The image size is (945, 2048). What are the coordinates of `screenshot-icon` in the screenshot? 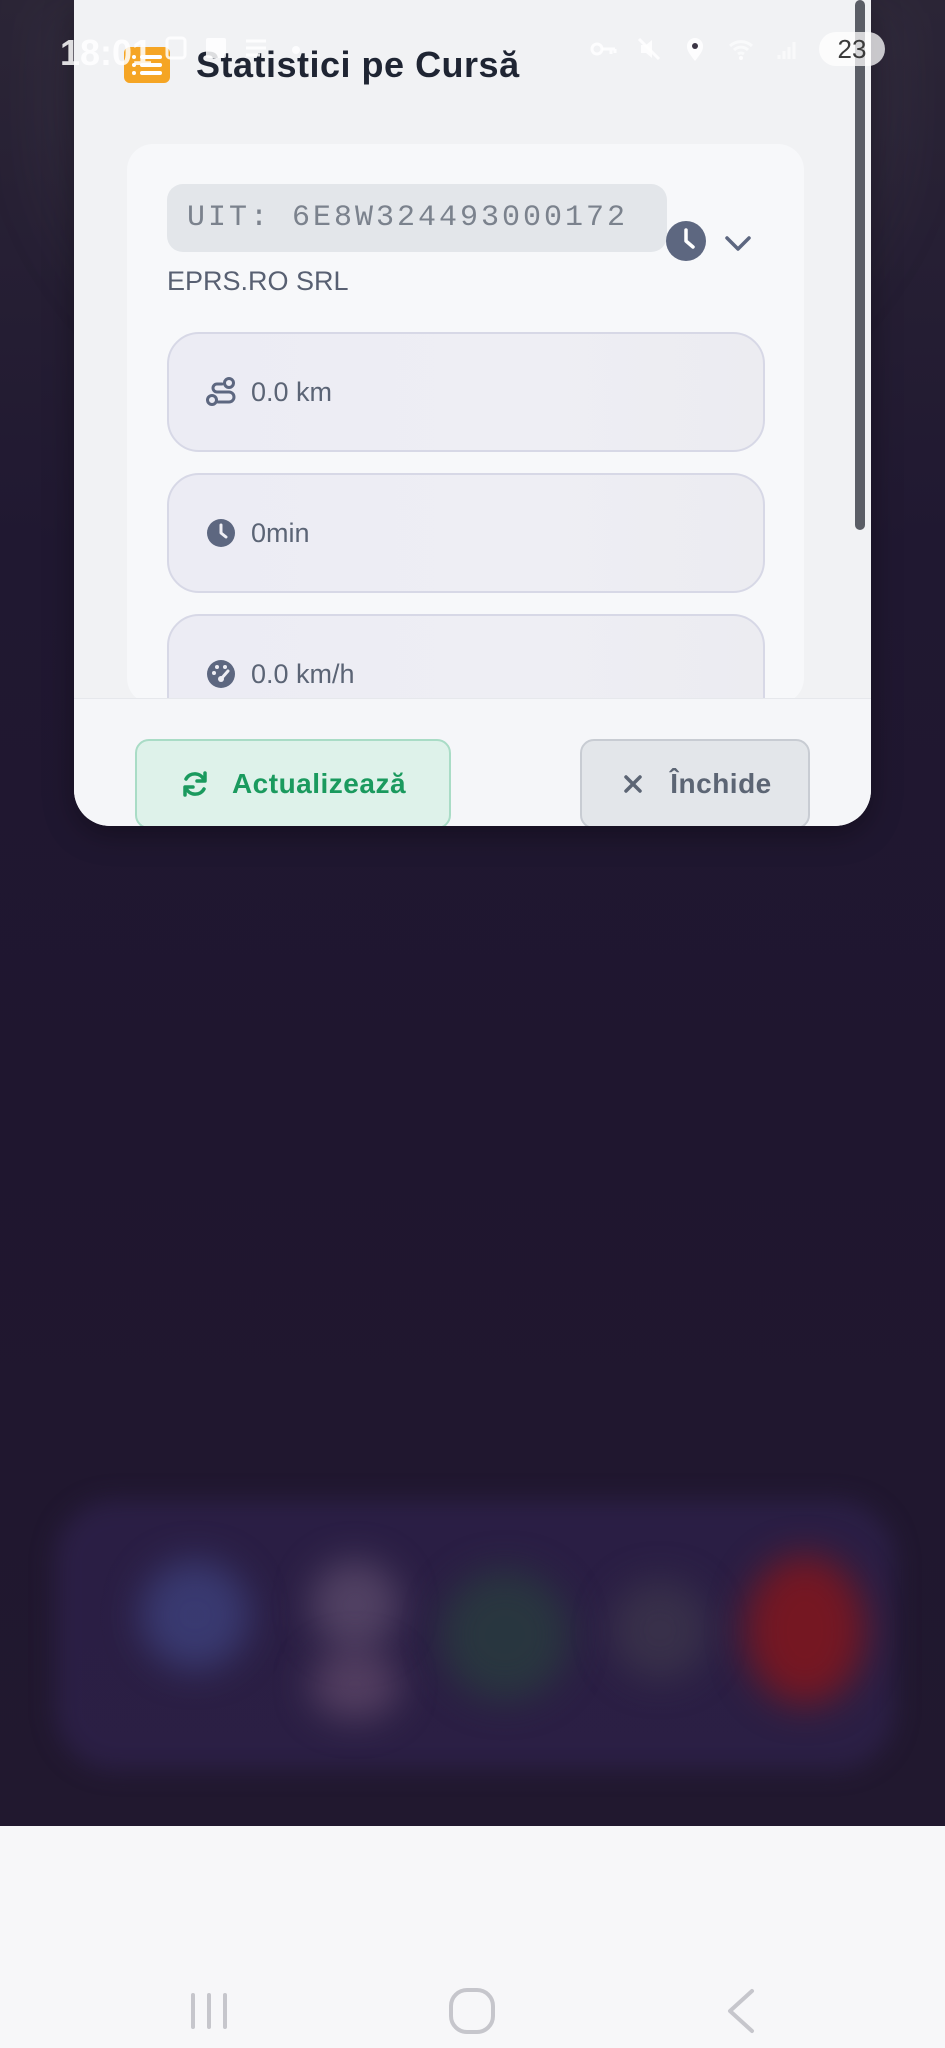 It's located at (176, 48).